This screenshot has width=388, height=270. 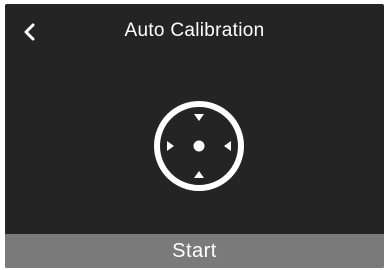 I want to click on target-center-dot, so click(x=199, y=146).